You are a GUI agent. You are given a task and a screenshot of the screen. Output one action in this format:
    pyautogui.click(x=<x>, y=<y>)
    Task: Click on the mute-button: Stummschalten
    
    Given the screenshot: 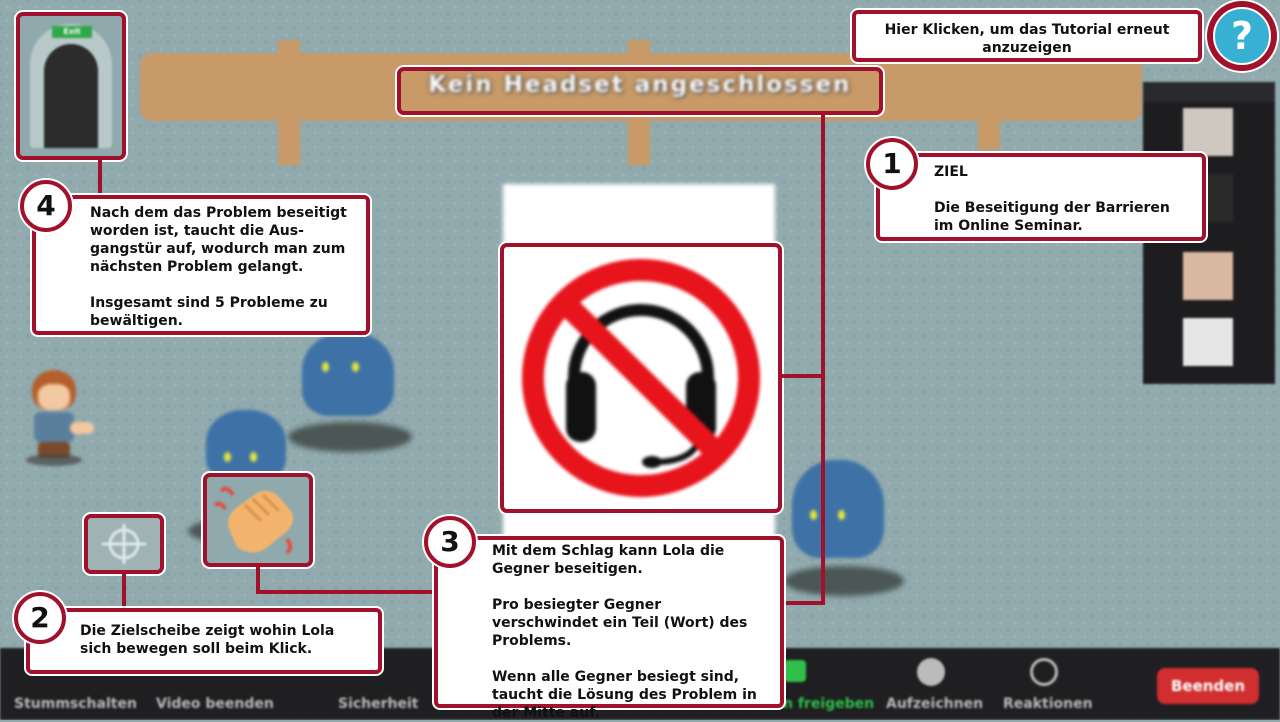 What is the action you would take?
    pyautogui.click(x=75, y=704)
    